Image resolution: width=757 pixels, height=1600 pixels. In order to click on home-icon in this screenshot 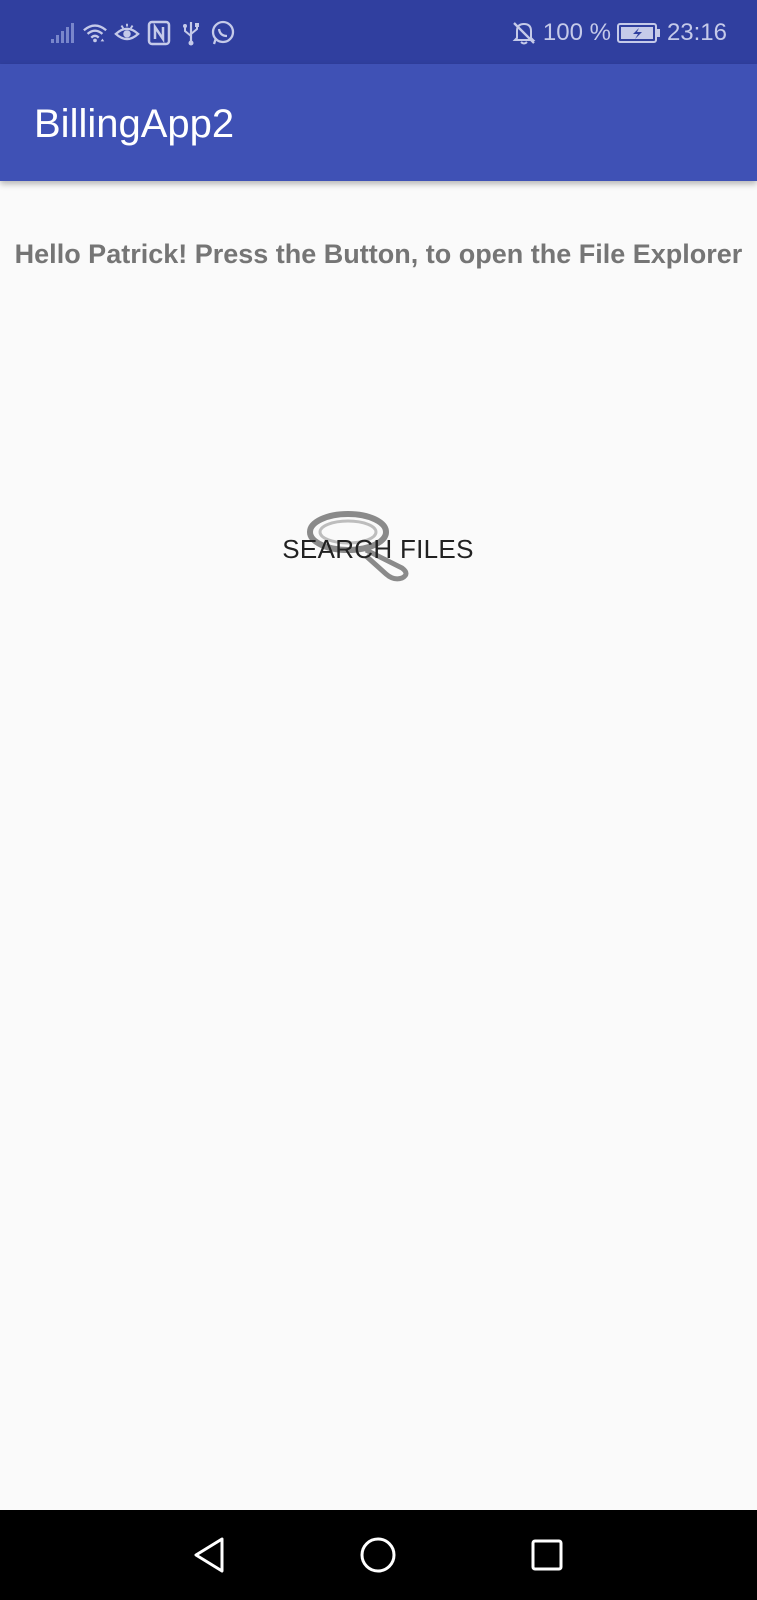, I will do `click(378, 1555)`.